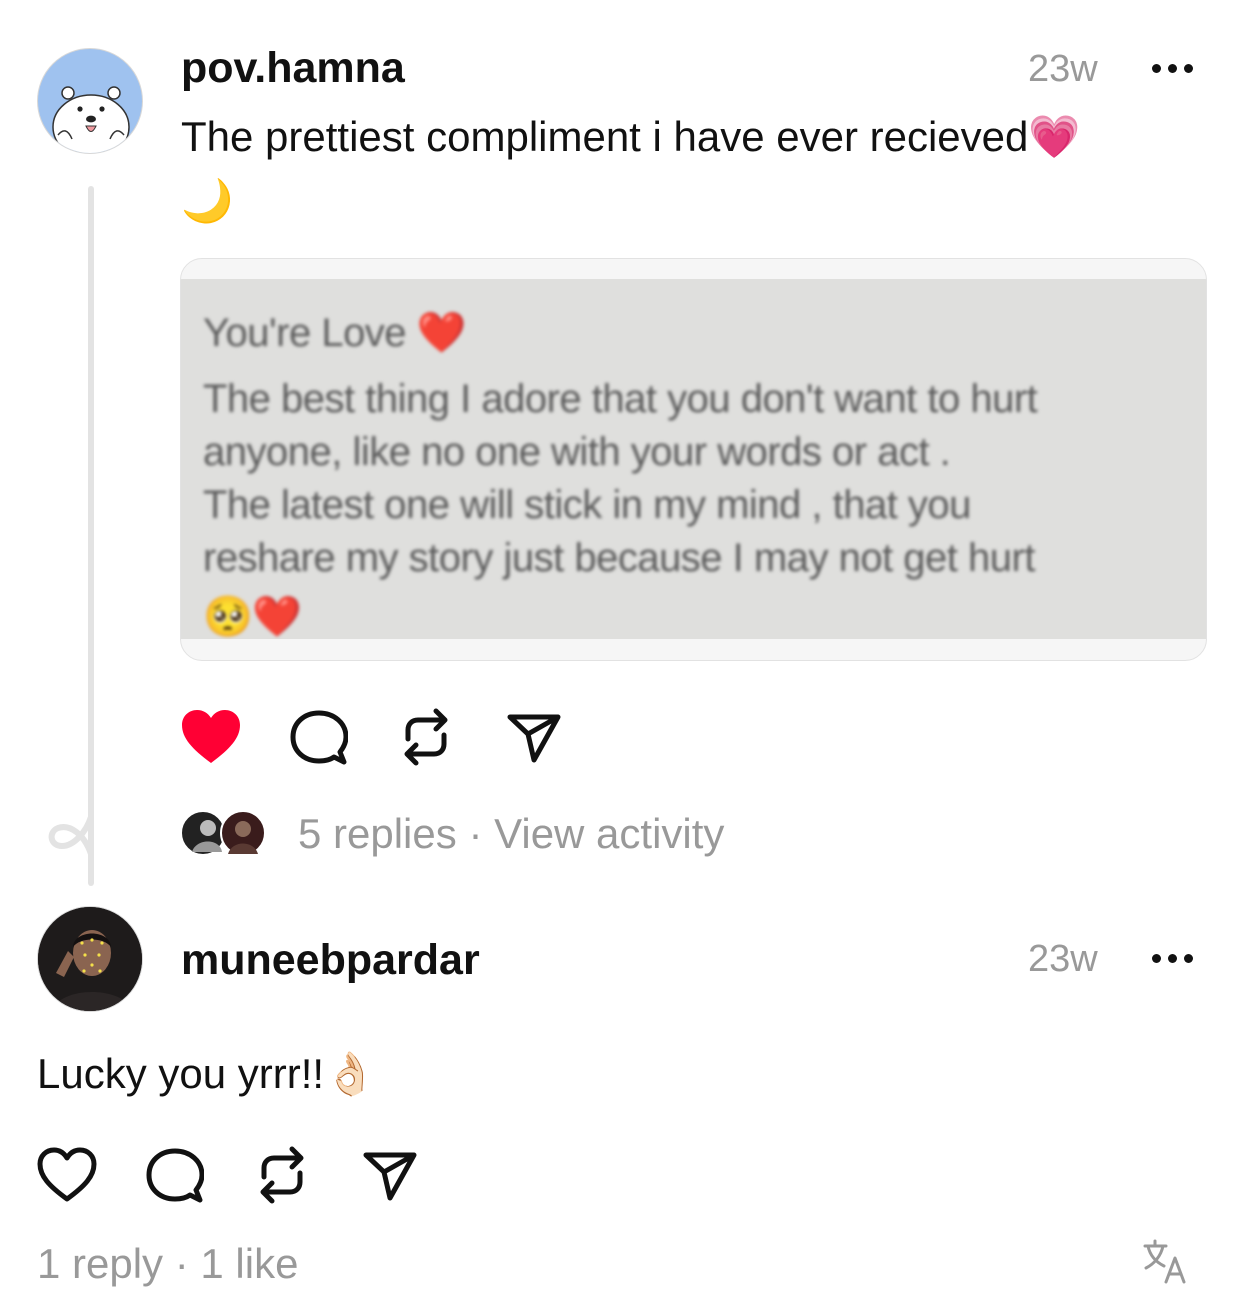  What do you see at coordinates (71, 835) in the screenshot?
I see `thread-loop-icon` at bounding box center [71, 835].